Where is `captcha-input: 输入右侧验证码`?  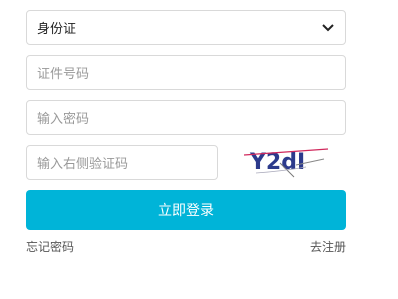 captcha-input: 输入右侧验证码 is located at coordinates (122, 162).